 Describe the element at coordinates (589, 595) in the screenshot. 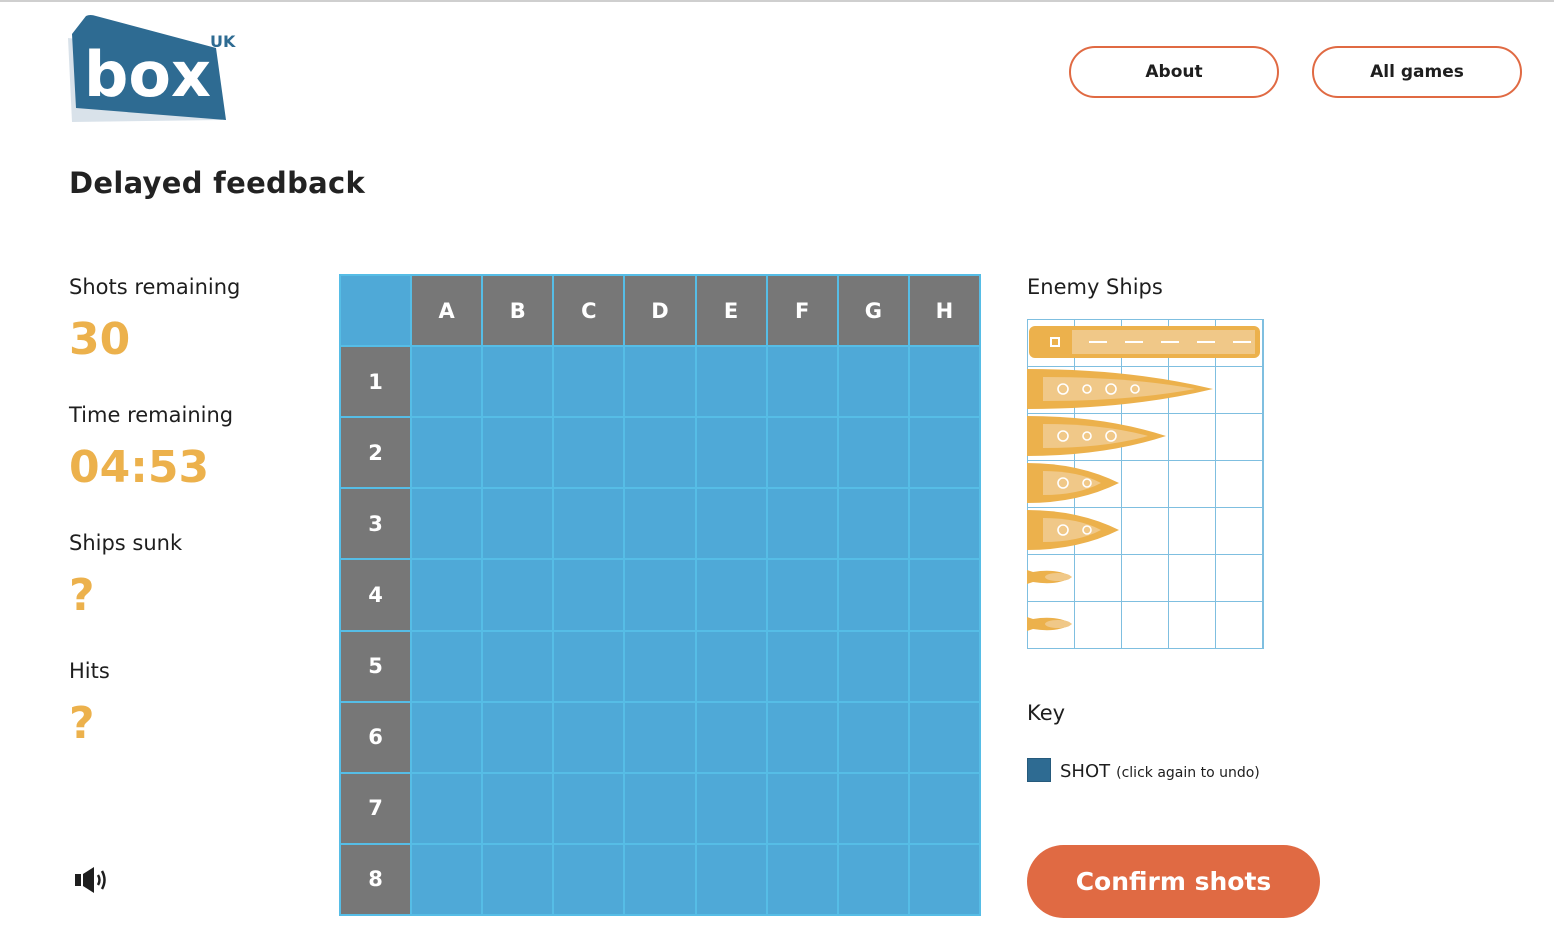

I see `board-cell-C4` at that location.